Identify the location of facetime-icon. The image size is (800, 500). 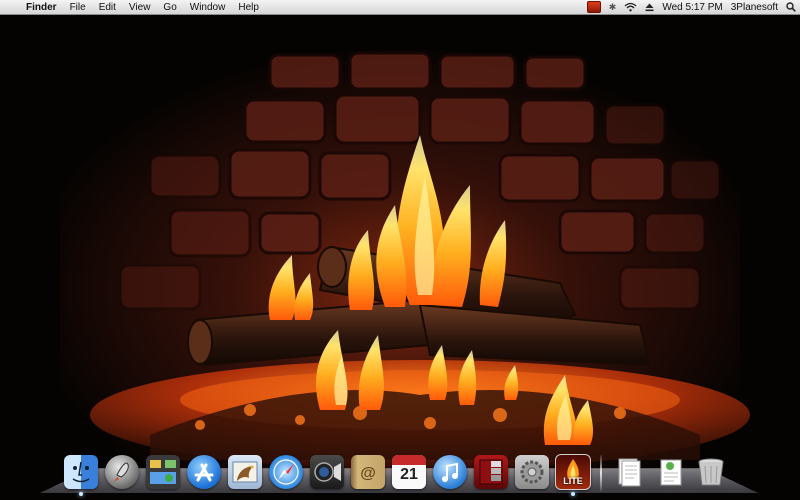
(327, 472).